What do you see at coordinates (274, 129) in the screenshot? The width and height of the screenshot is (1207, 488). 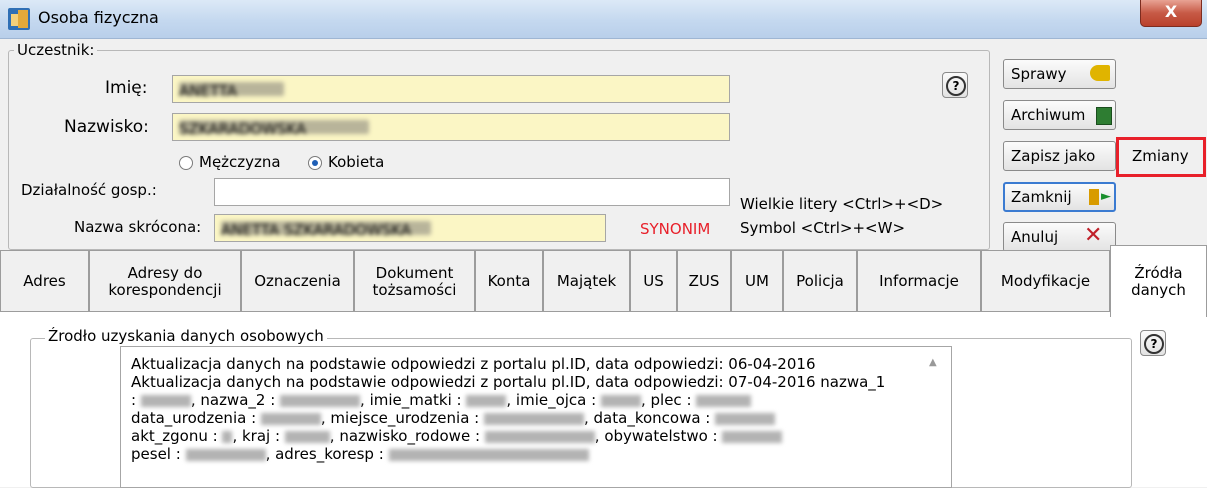 I see `last-name-value: SZKARADOWSKA` at bounding box center [274, 129].